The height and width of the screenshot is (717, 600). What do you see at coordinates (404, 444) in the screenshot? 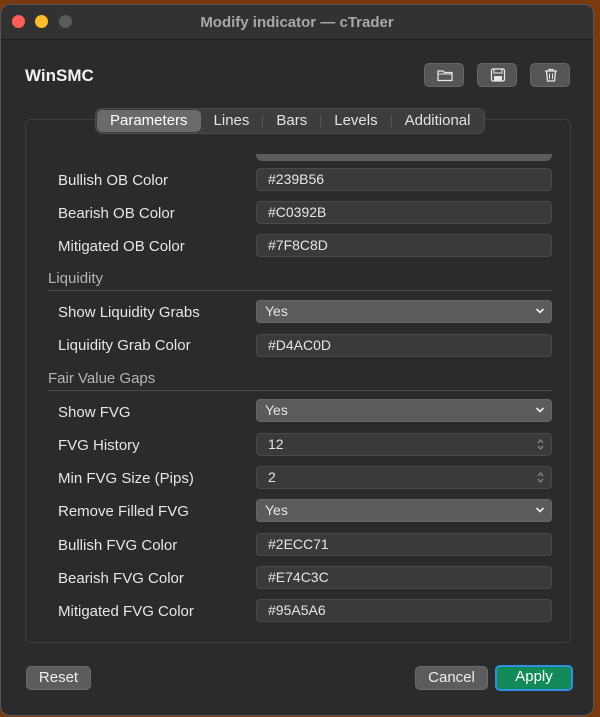
I see `fvg-history-stepper: 12` at bounding box center [404, 444].